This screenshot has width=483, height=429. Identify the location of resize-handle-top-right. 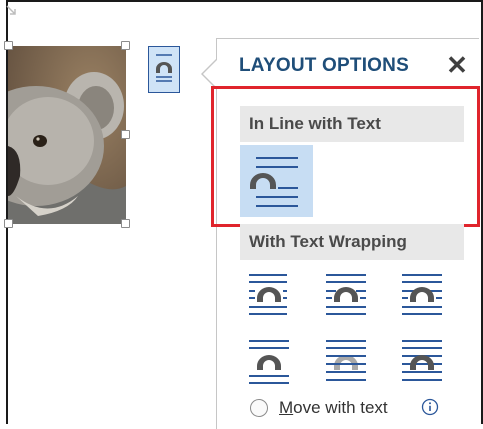
(125, 45).